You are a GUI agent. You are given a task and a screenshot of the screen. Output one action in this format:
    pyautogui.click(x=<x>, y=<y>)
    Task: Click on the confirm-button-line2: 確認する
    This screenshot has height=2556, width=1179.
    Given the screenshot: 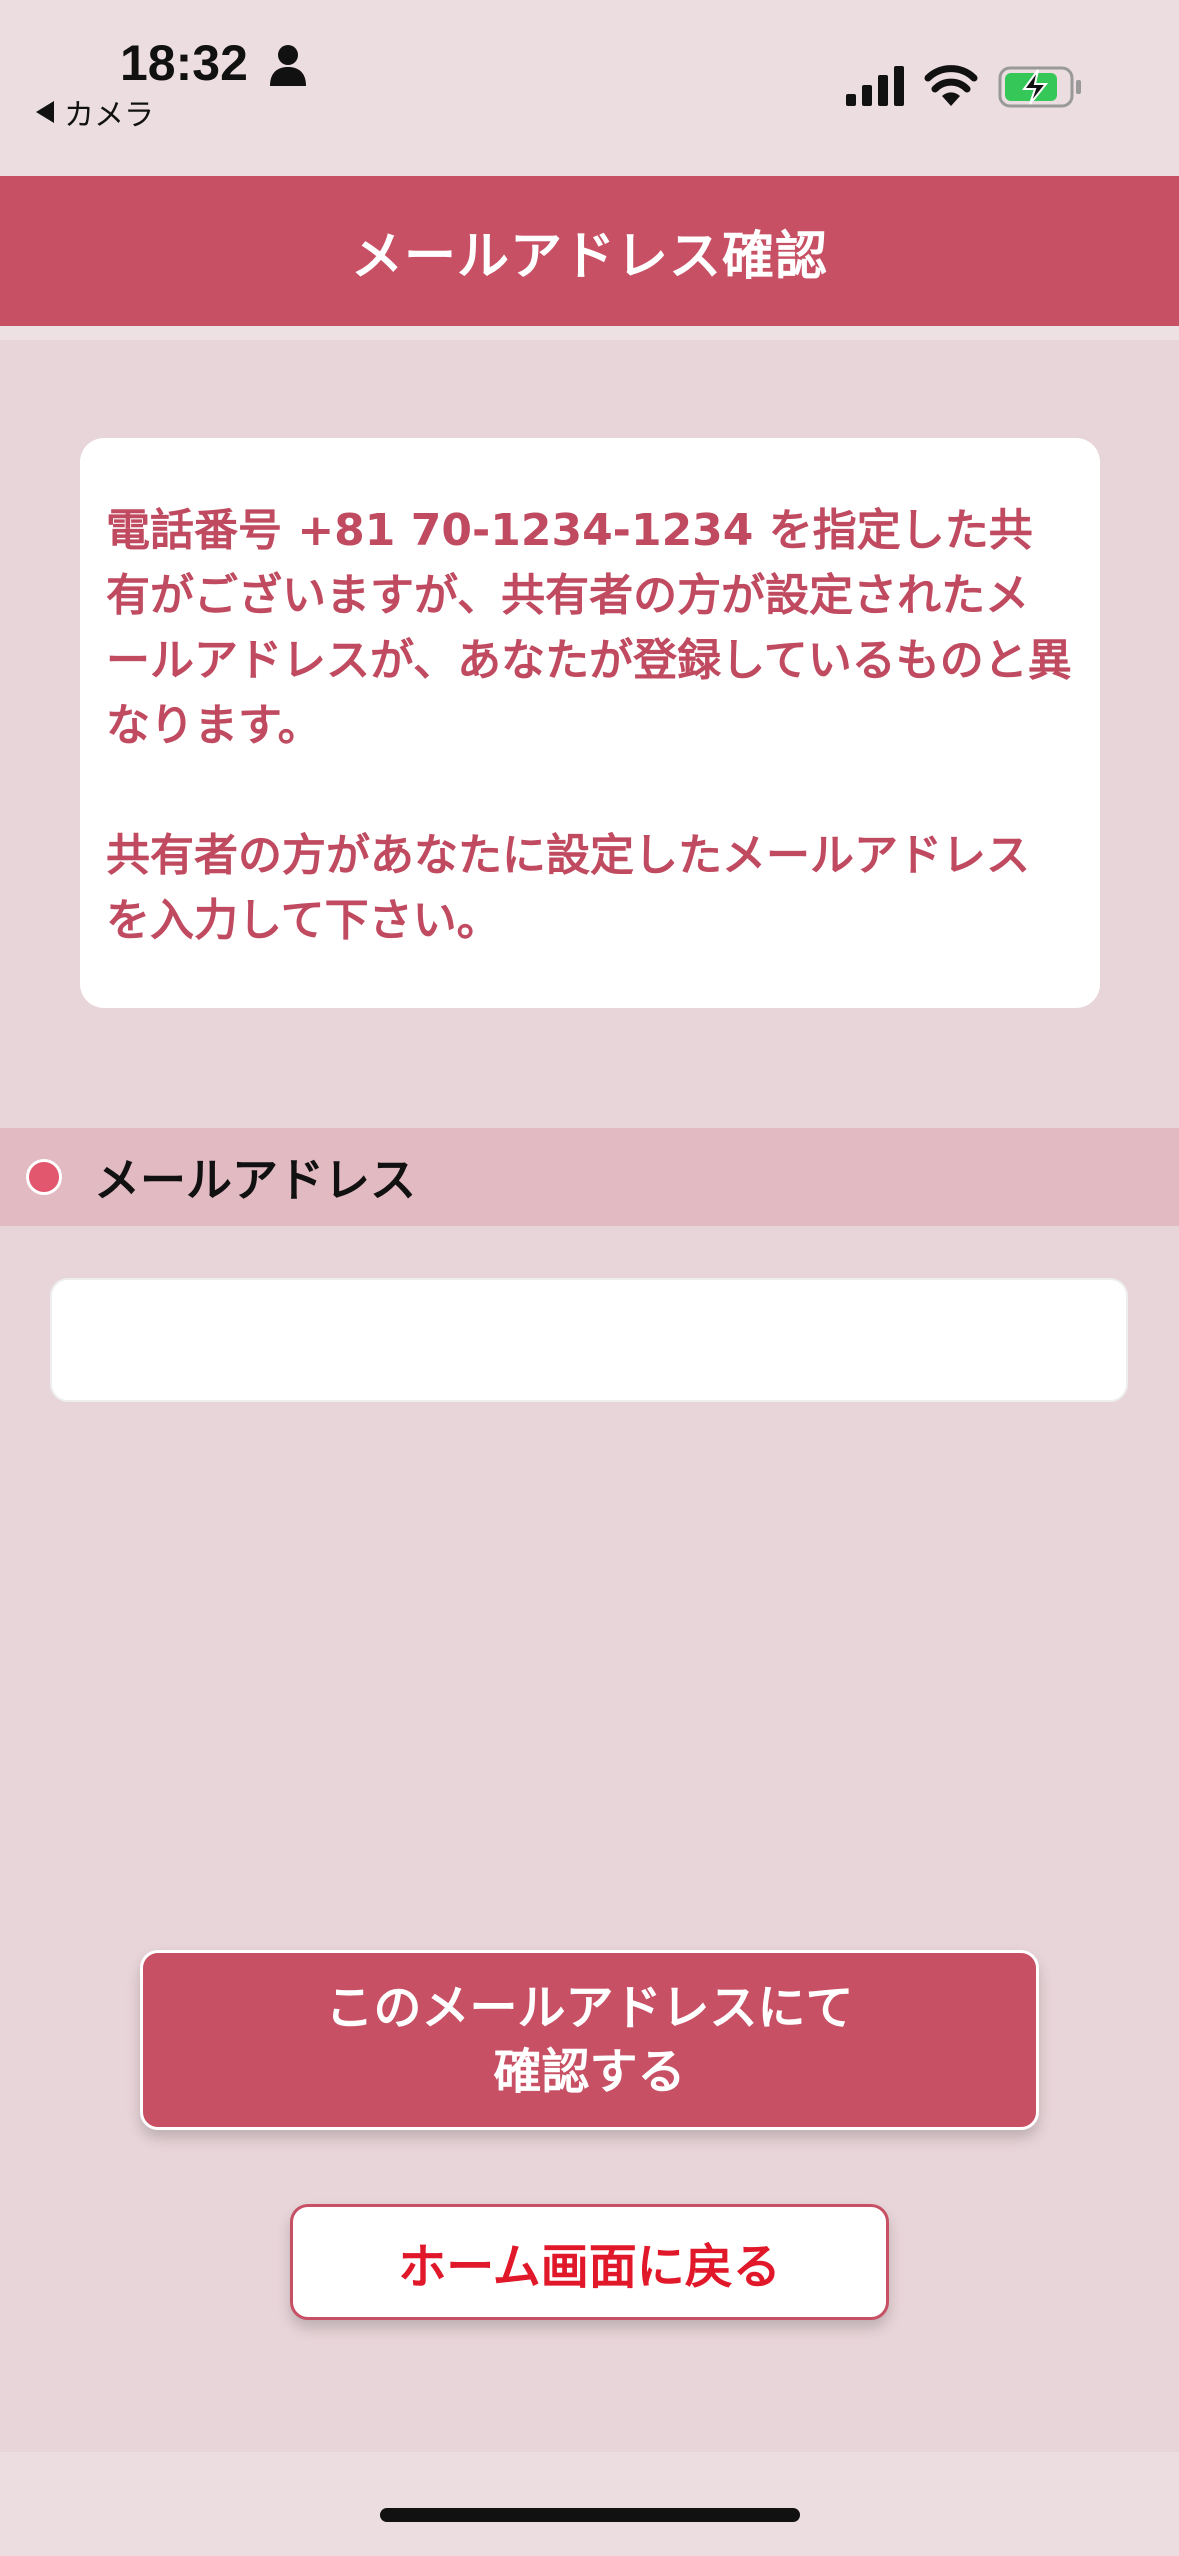 What is the action you would take?
    pyautogui.click(x=589, y=2072)
    